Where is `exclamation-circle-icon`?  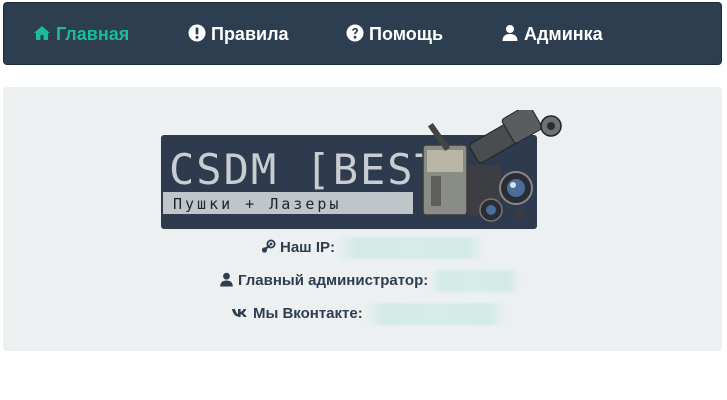
exclamation-circle-icon is located at coordinates (197, 33).